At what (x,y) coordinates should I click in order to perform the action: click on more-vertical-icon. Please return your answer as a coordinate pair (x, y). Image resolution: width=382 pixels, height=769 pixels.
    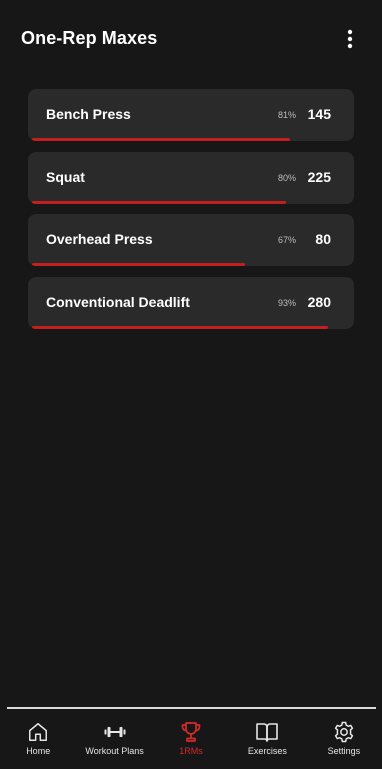
    Looking at the image, I should click on (350, 39).